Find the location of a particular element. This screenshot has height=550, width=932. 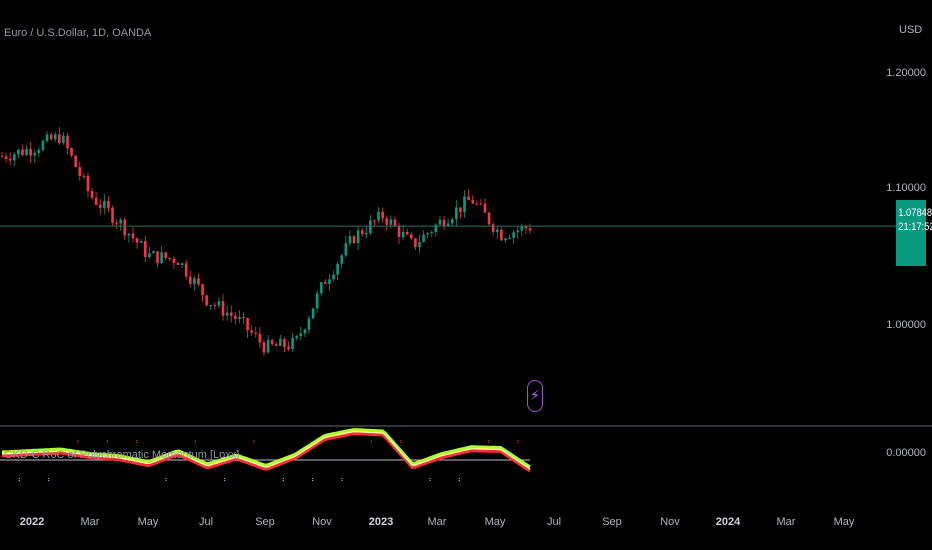

symbol-title: Euro / U.S.Dollar, 1D, OANDA is located at coordinates (77, 33).